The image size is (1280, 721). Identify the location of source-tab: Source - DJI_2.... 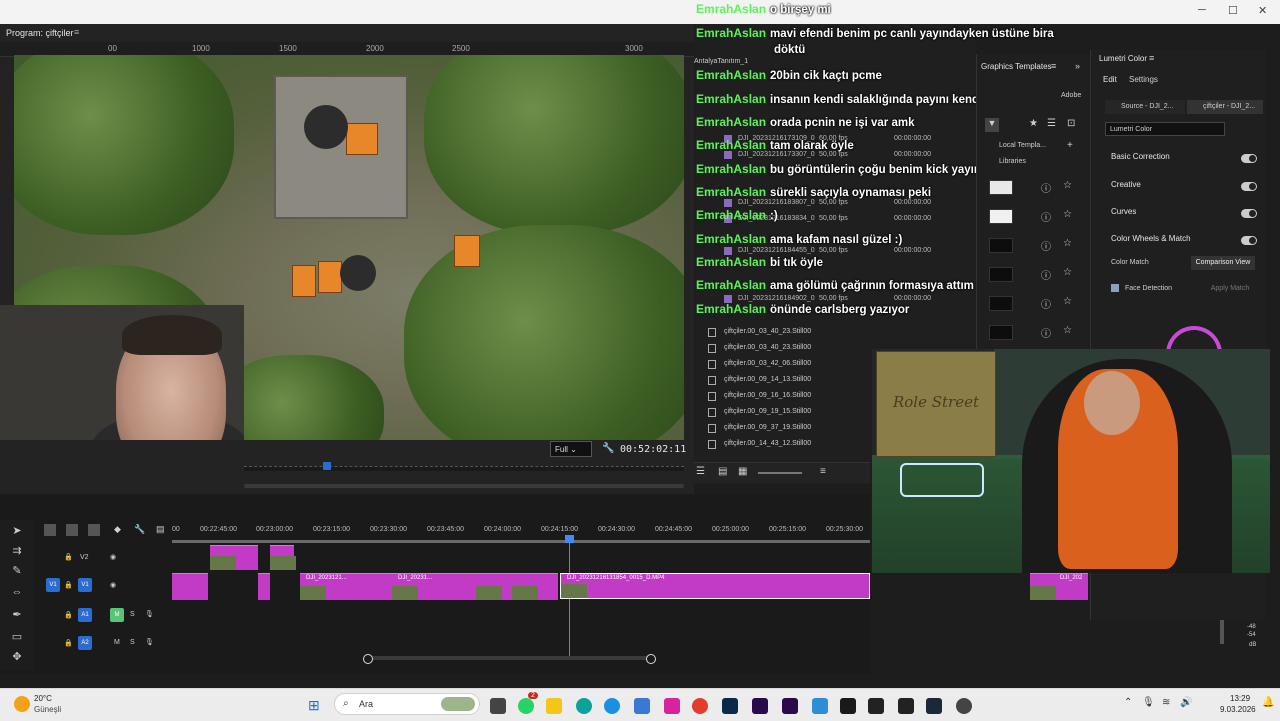
(1145, 107).